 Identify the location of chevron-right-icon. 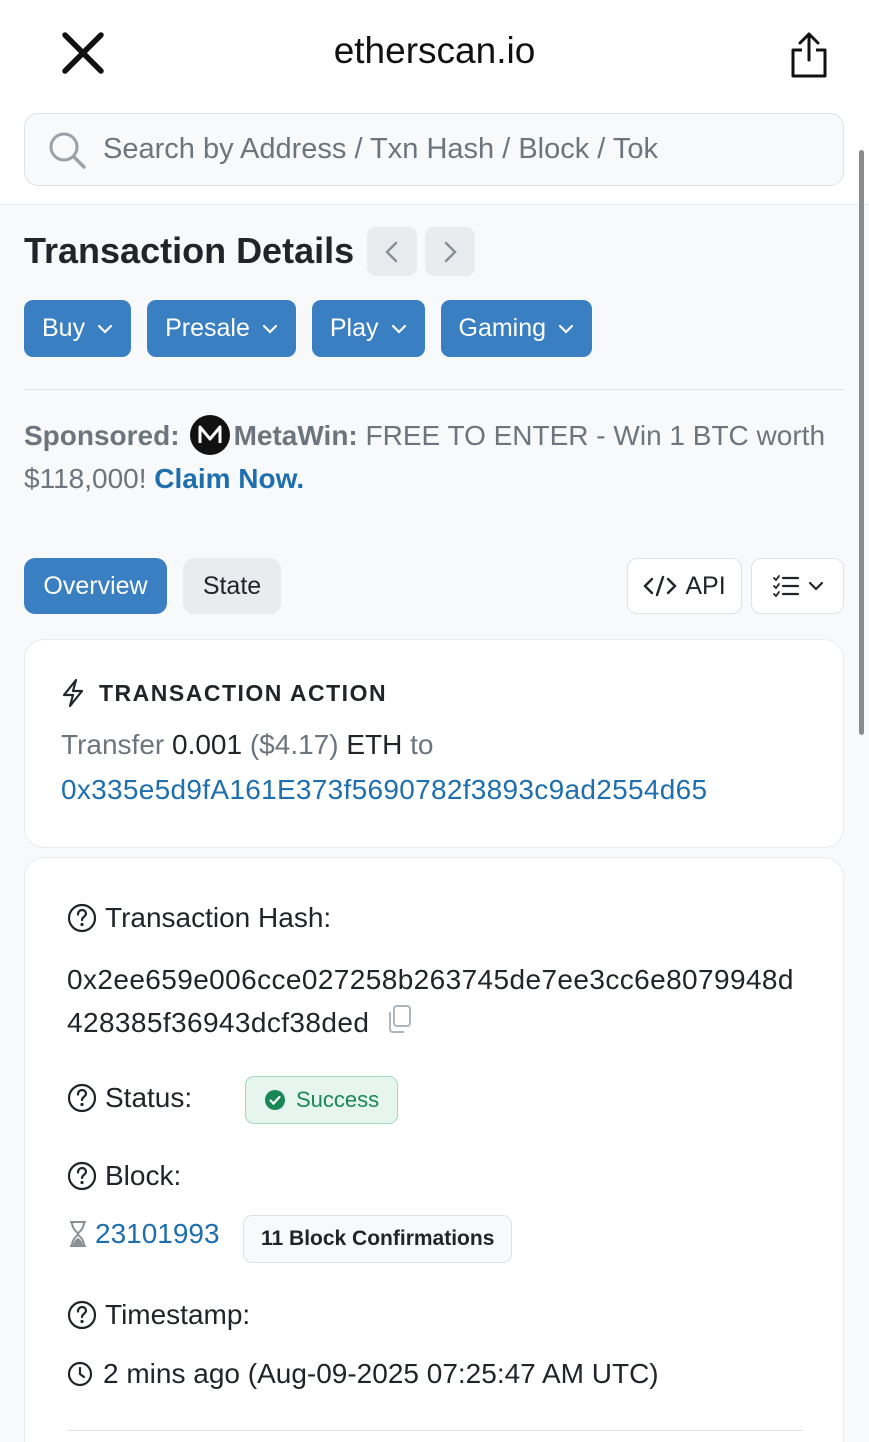
(450, 251).